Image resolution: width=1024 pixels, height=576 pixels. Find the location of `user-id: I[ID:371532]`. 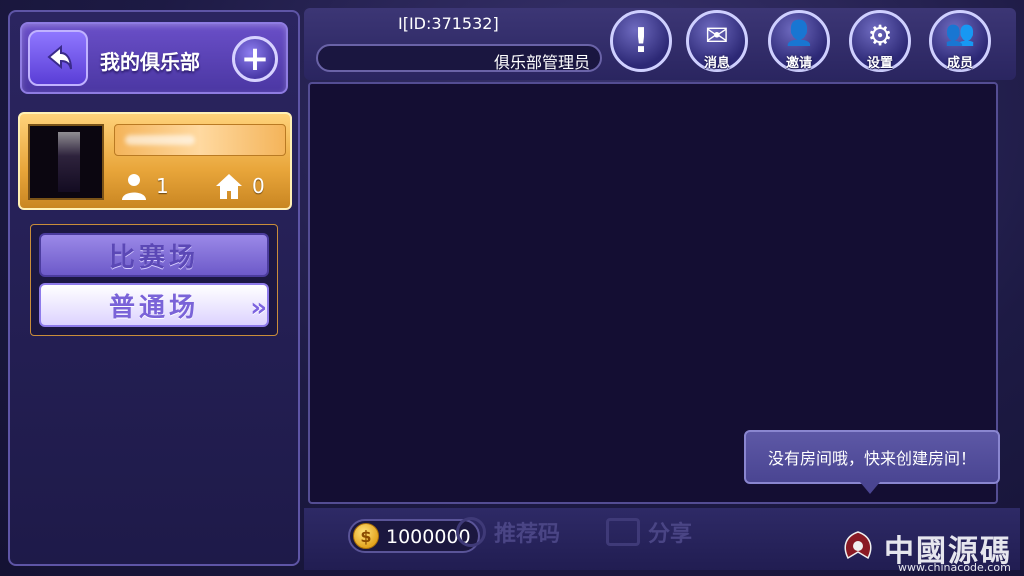

user-id: I[ID:371532] is located at coordinates (448, 23).